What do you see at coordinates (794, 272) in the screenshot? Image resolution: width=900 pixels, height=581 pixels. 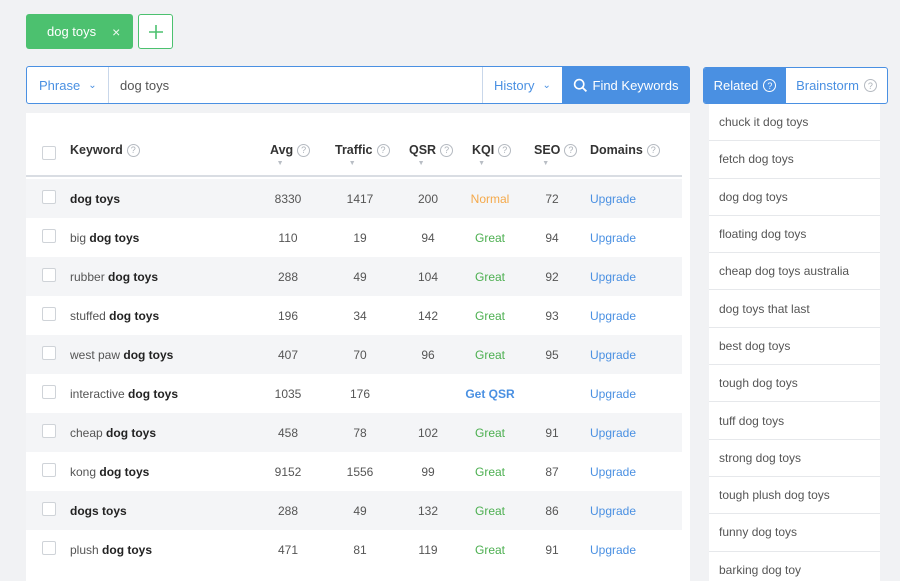 I see `related-item: cheap dog toys australia` at bounding box center [794, 272].